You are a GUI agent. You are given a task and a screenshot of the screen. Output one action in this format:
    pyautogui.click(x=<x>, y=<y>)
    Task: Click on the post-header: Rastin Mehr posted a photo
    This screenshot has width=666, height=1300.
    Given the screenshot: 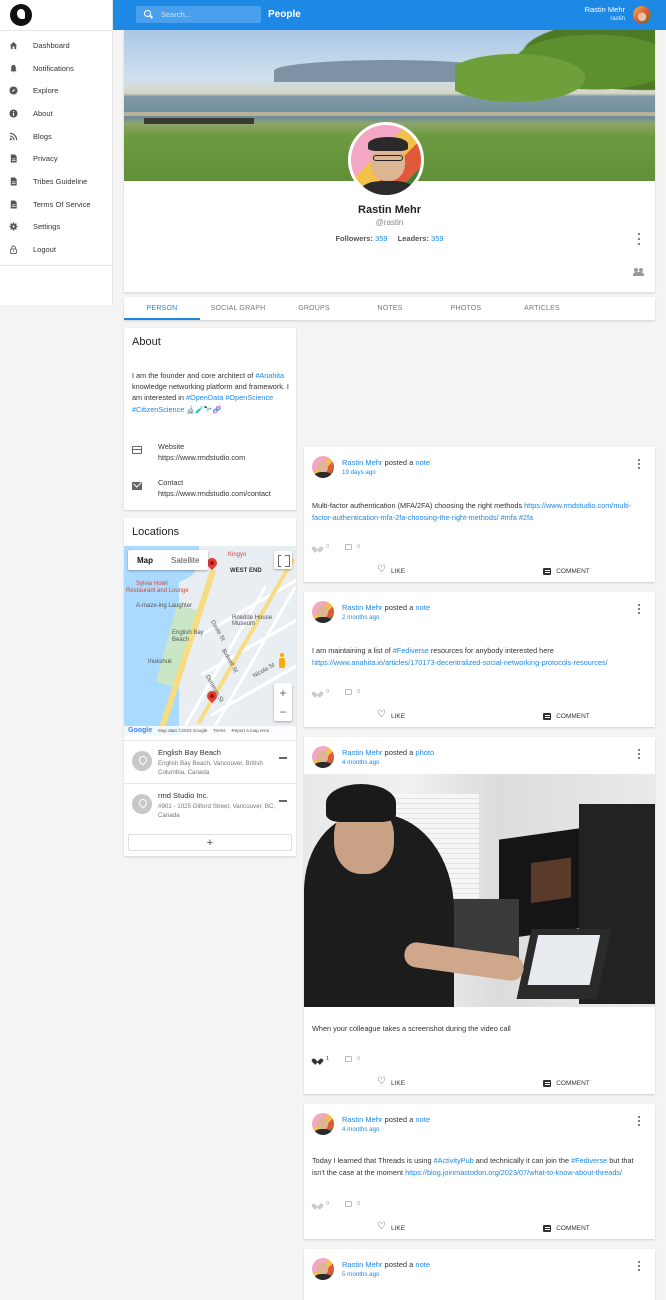 What is the action you would take?
    pyautogui.click(x=388, y=752)
    